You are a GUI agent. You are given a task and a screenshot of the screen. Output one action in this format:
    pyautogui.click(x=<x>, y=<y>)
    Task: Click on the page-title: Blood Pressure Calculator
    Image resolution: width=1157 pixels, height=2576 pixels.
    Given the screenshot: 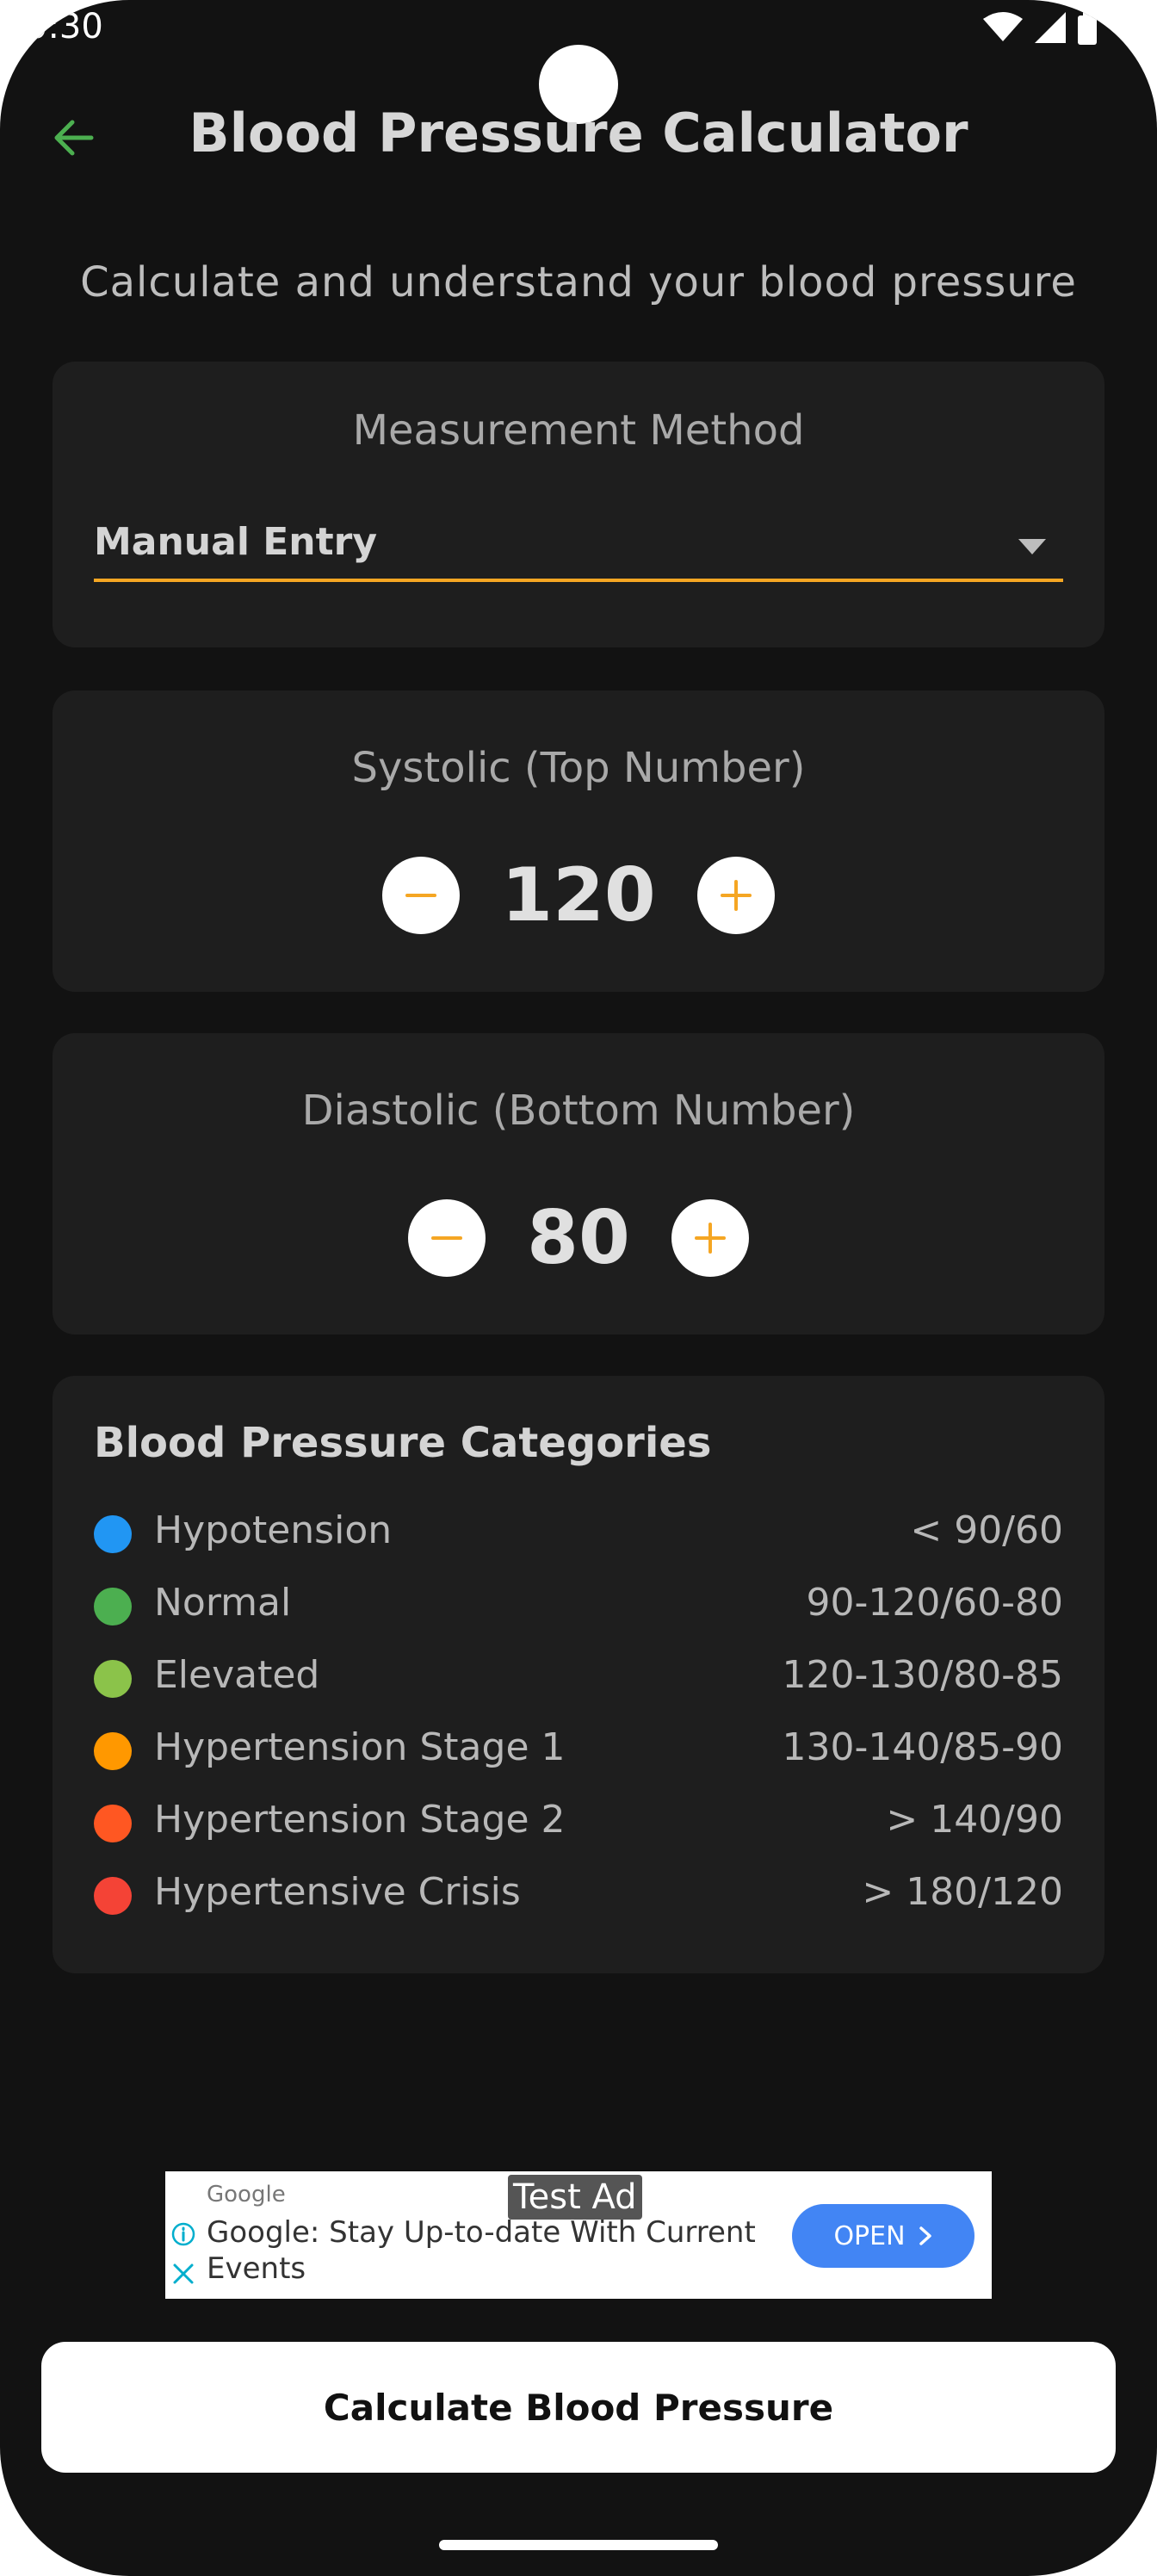 What is the action you would take?
    pyautogui.click(x=579, y=133)
    